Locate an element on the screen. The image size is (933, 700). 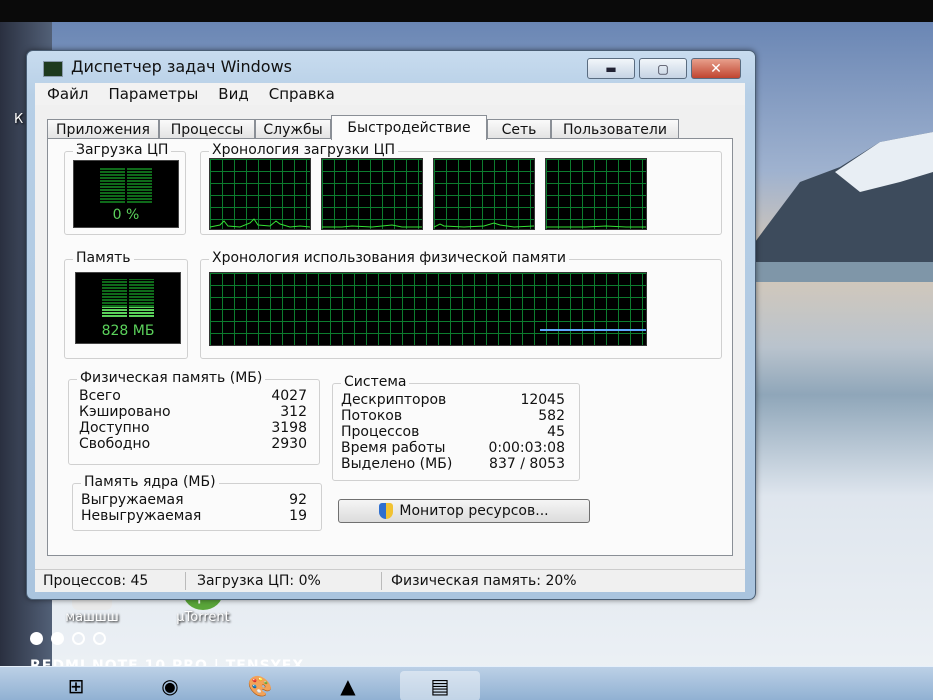
kernel-memory-table: Выгружаемая 92 Невыгружаемая 19 is located at coordinates (194, 509).